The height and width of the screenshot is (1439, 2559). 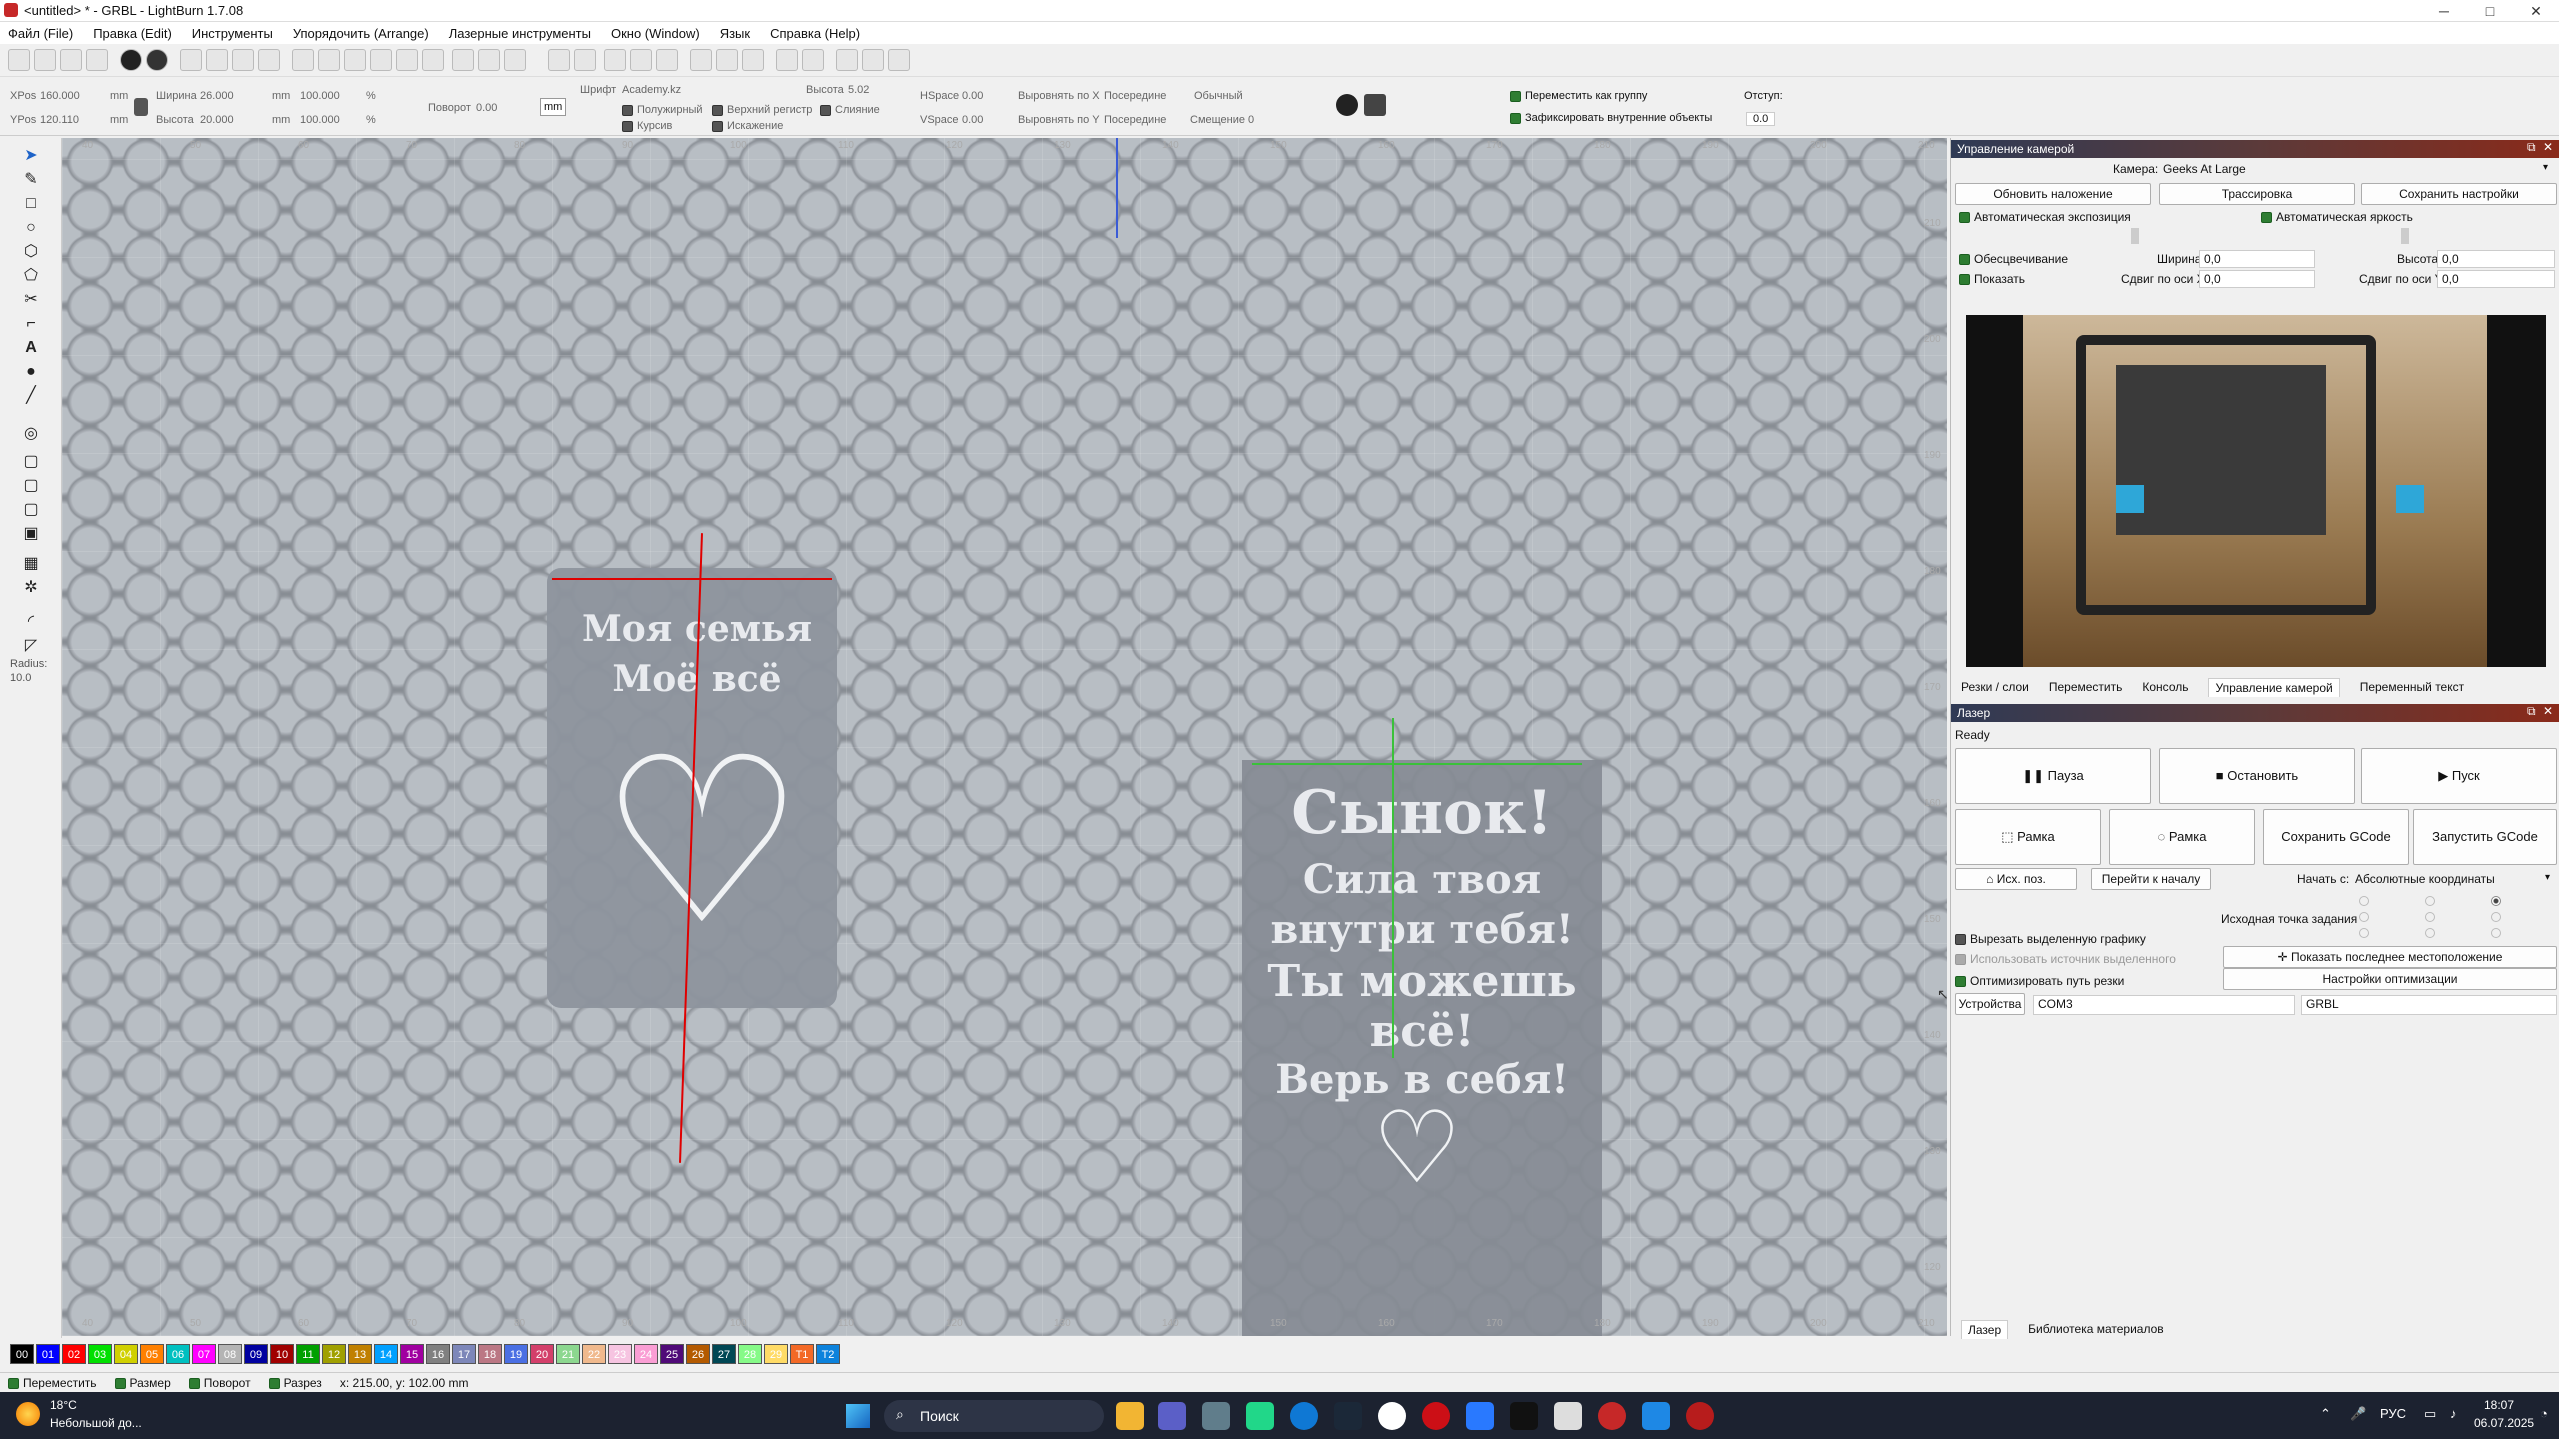 What do you see at coordinates (31, 534) in the screenshot?
I see `offset-shapes-icon: ▣` at bounding box center [31, 534].